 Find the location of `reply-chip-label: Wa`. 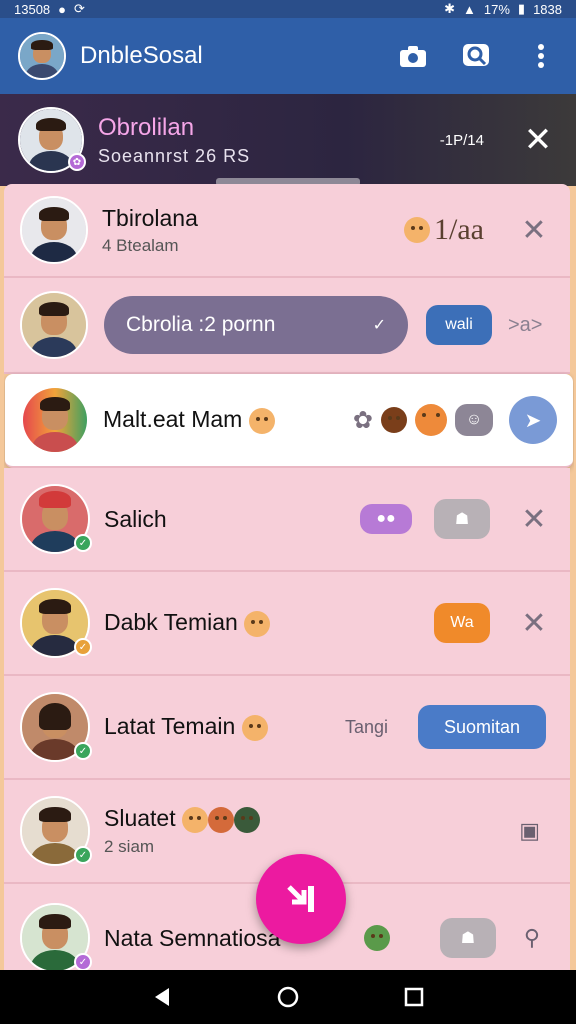

reply-chip-label: Wa is located at coordinates (462, 622).